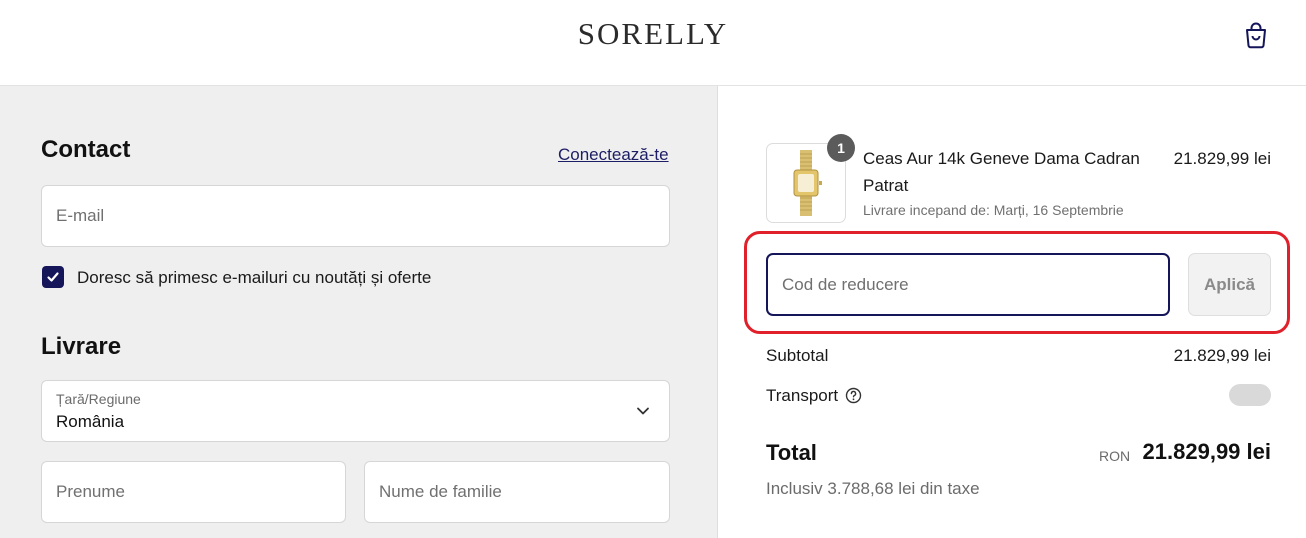 This screenshot has width=1306, height=538. What do you see at coordinates (1222, 158) in the screenshot?
I see `product-price: 21.829,99 lei` at bounding box center [1222, 158].